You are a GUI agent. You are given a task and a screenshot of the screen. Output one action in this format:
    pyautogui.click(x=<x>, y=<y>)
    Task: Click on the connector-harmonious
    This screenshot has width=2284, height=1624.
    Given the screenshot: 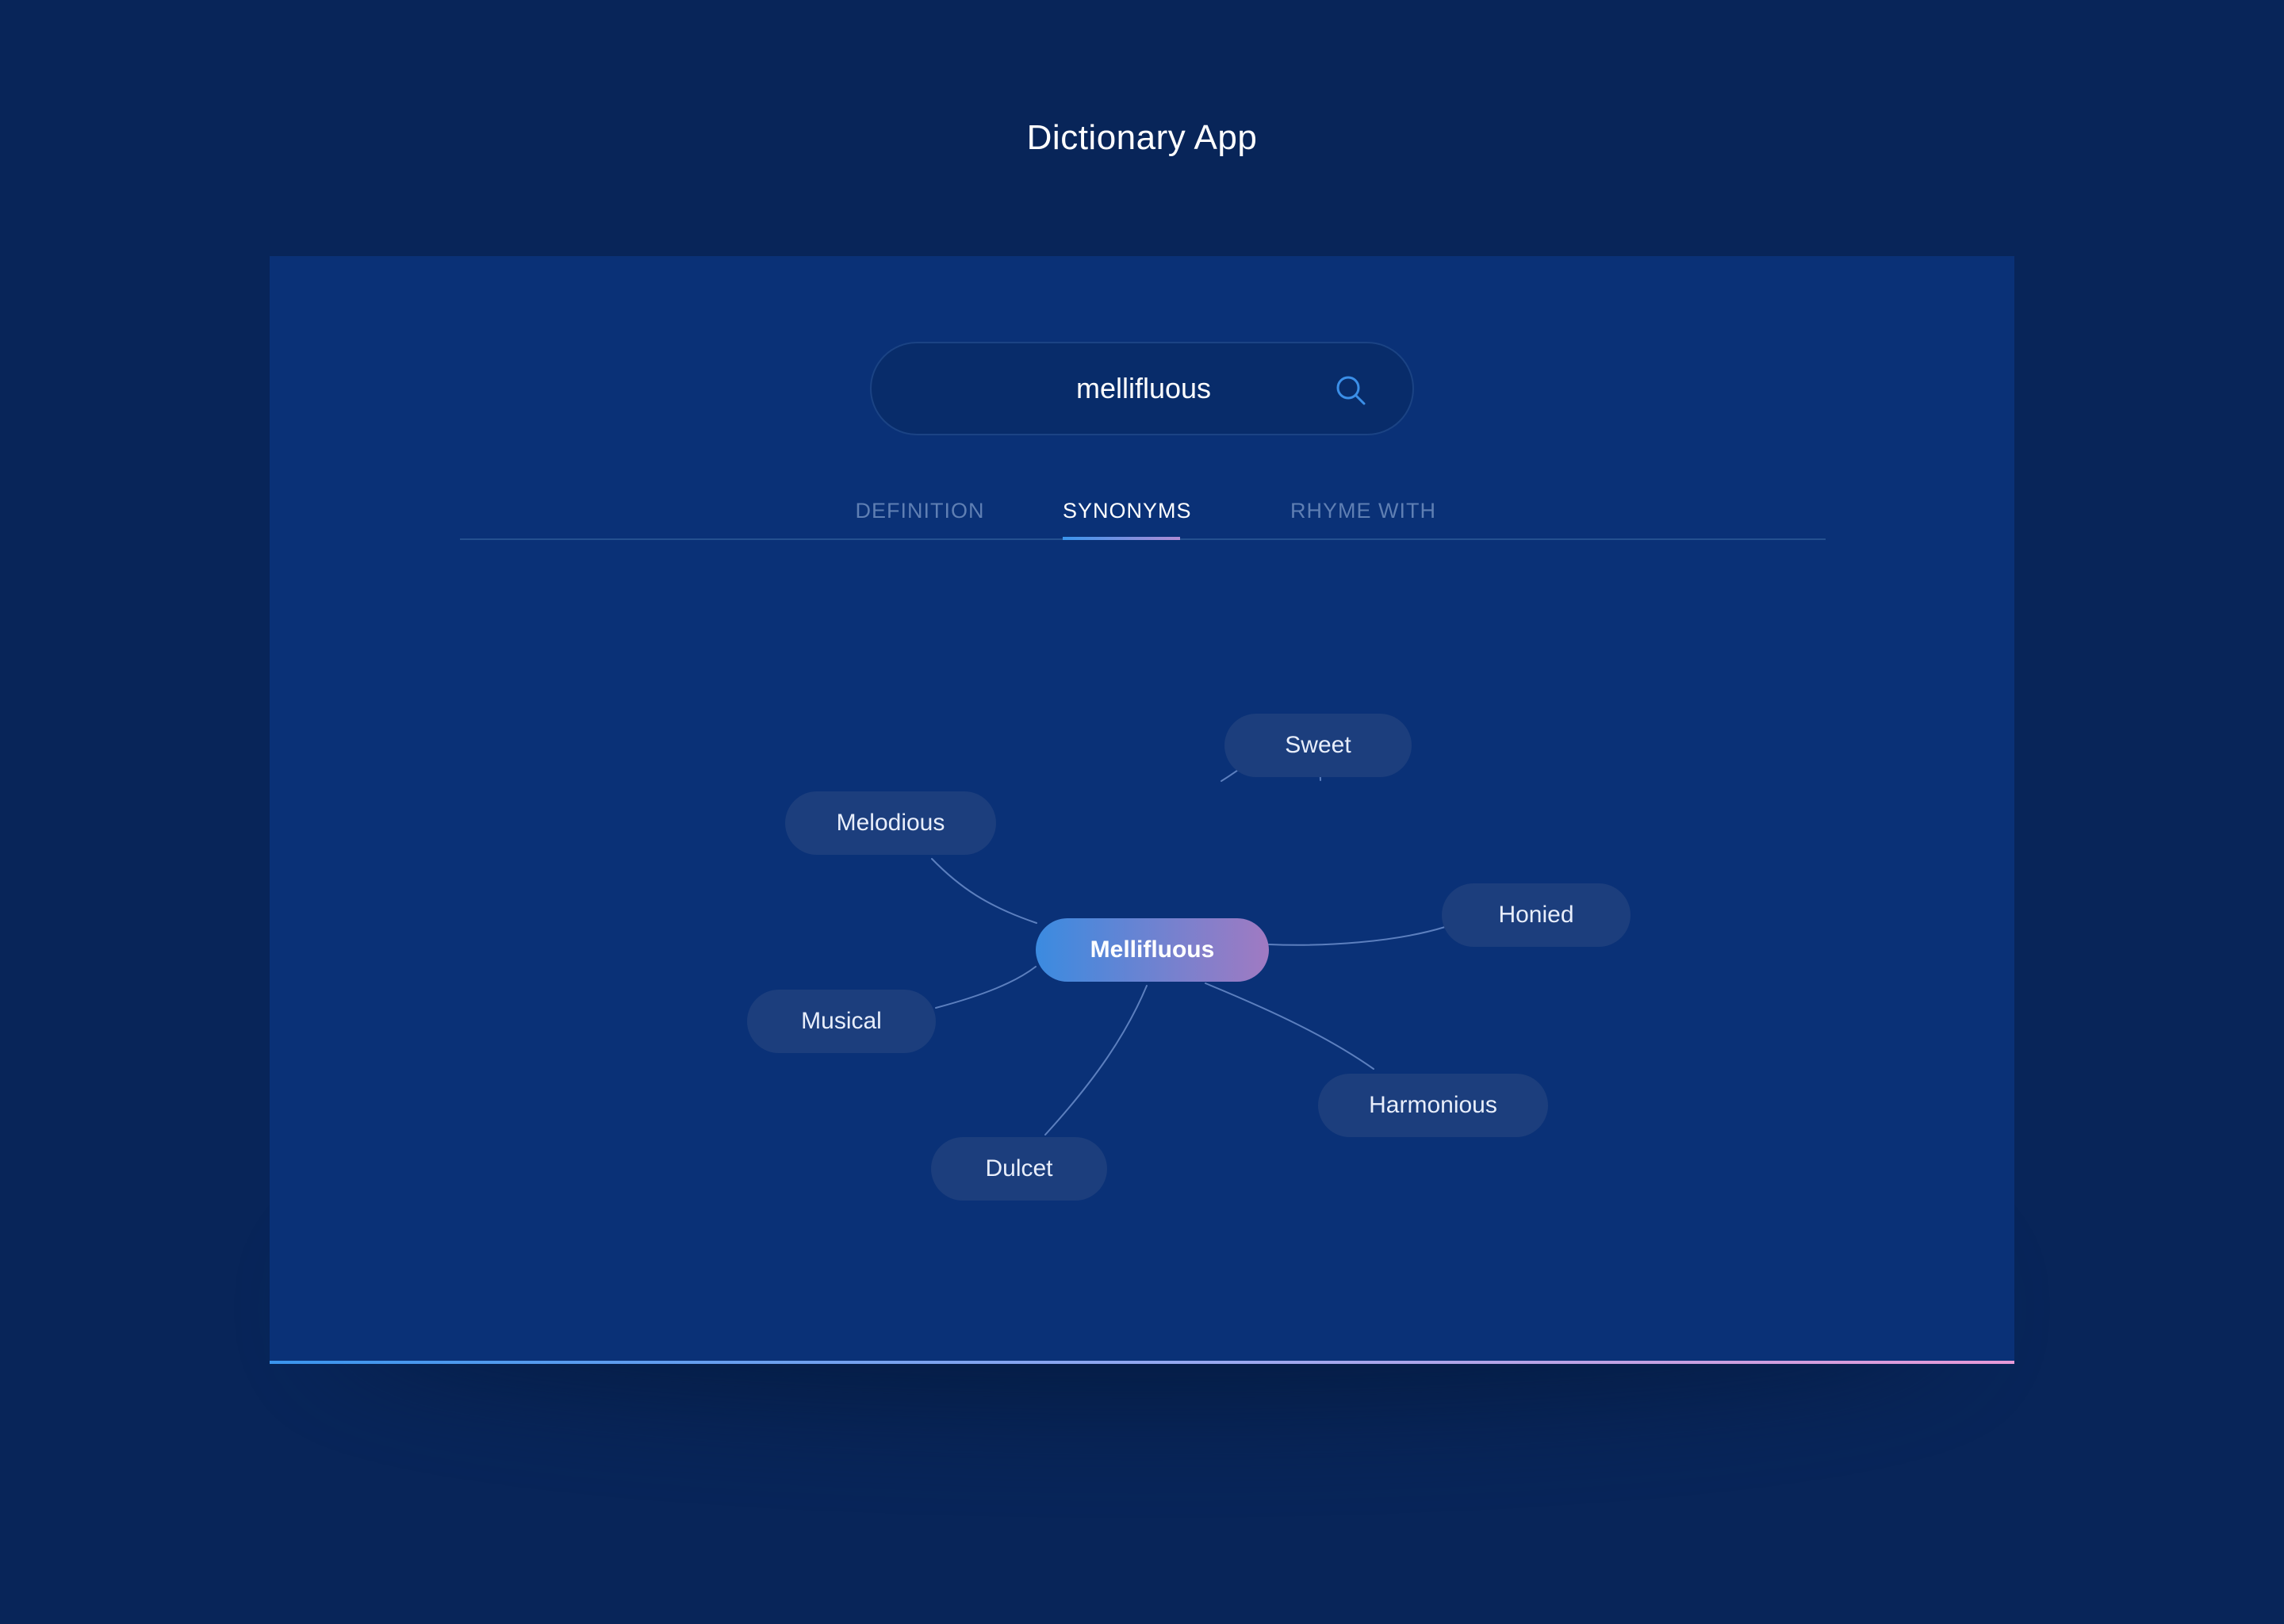 What is the action you would take?
    pyautogui.click(x=1289, y=1026)
    